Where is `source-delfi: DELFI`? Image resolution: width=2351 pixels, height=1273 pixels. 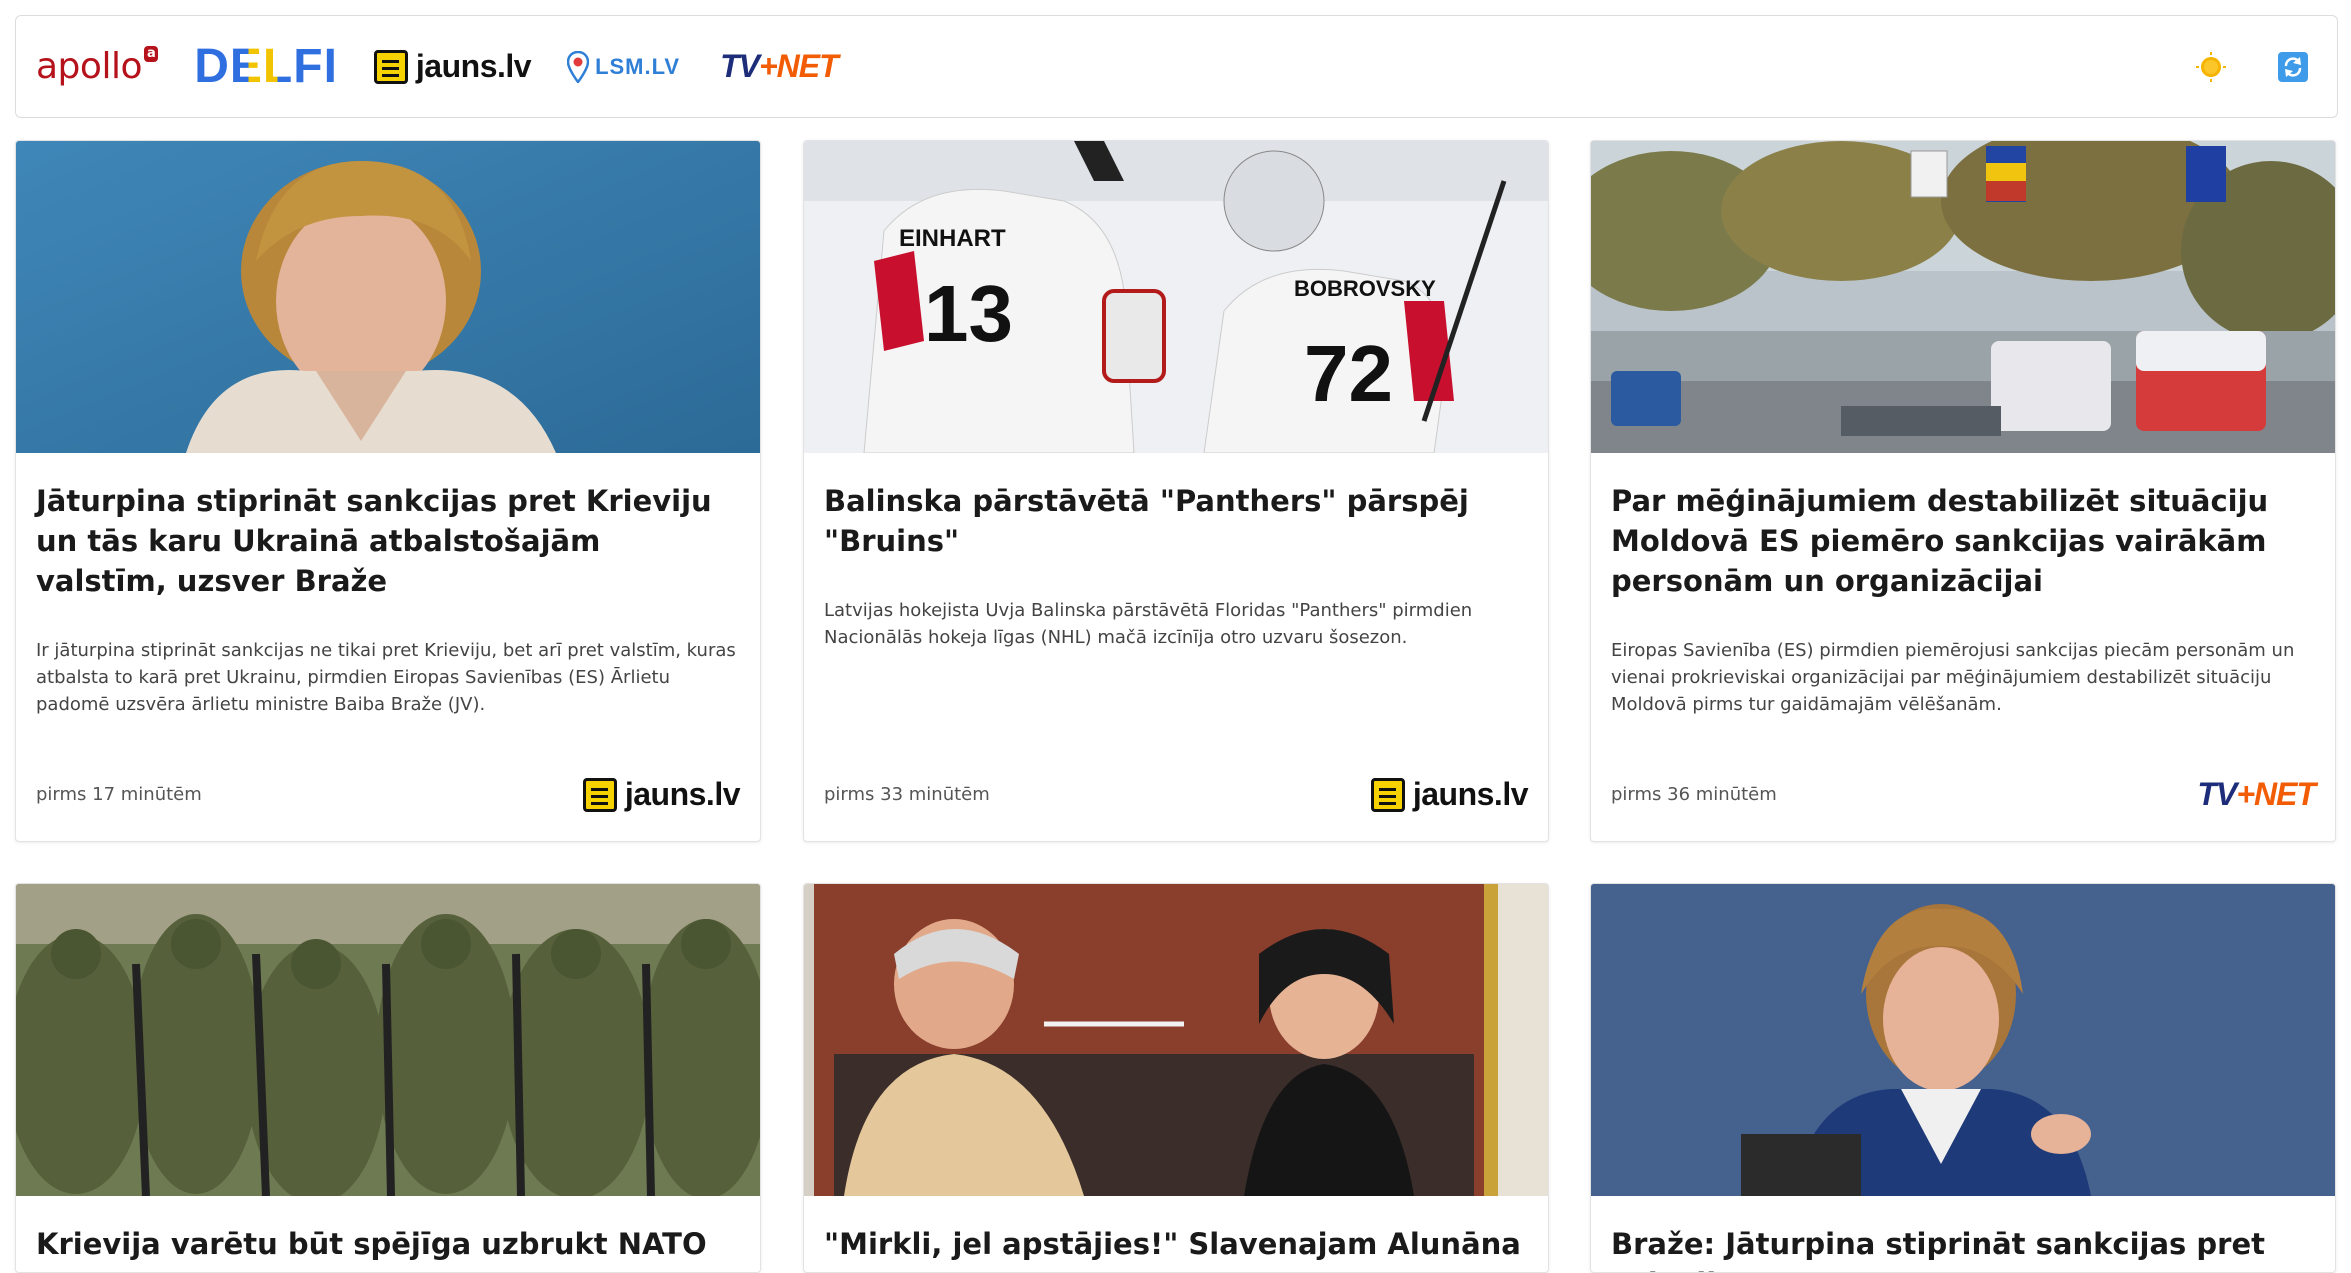 source-delfi: DELFI is located at coordinates (266, 66).